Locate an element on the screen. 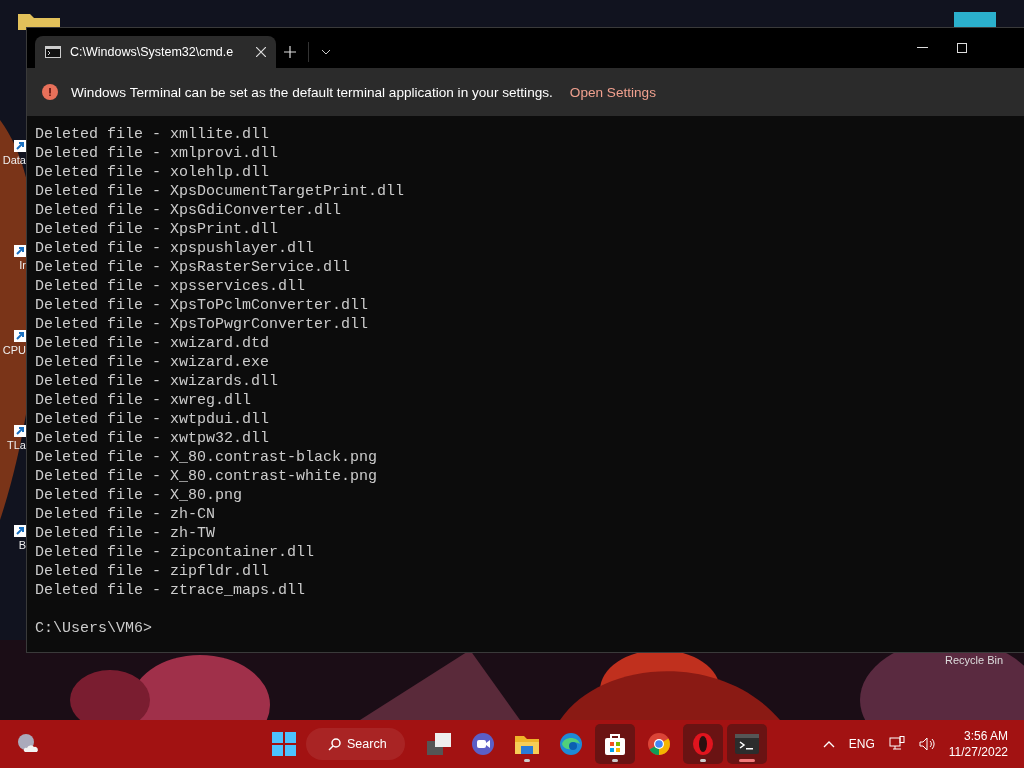 This screenshot has width=1024, height=768. chrome-icon is located at coordinates (658, 744).